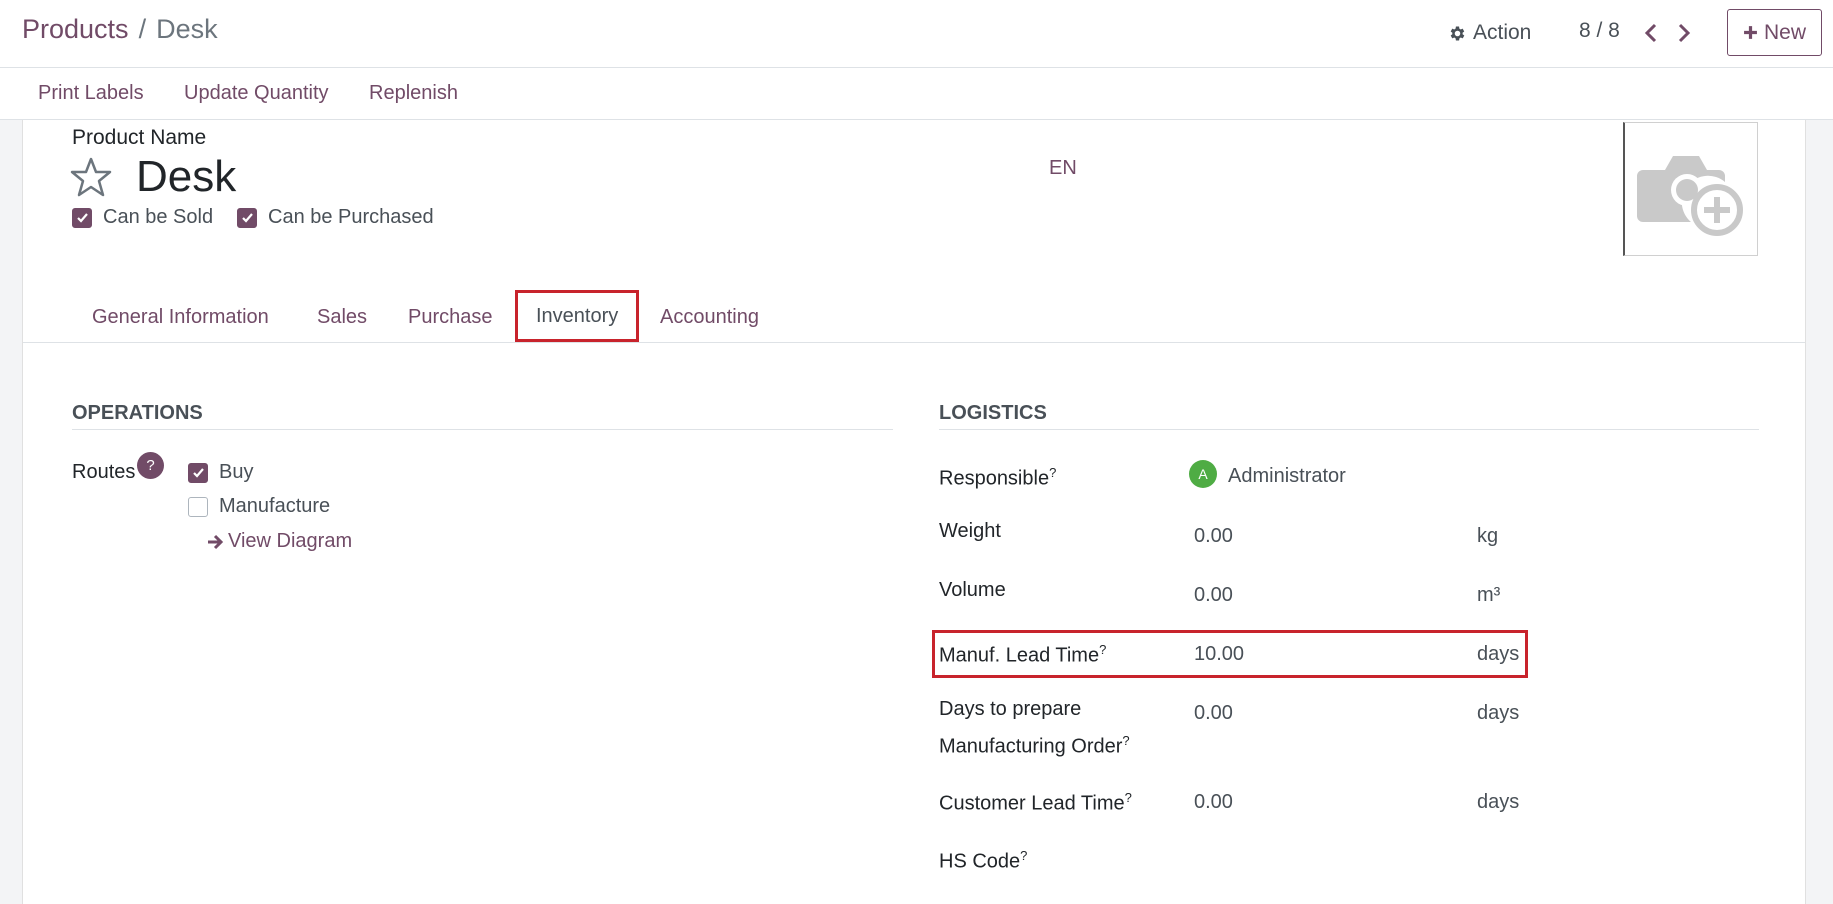 Image resolution: width=1833 pixels, height=904 pixels. I want to click on star-icon, so click(91, 177).